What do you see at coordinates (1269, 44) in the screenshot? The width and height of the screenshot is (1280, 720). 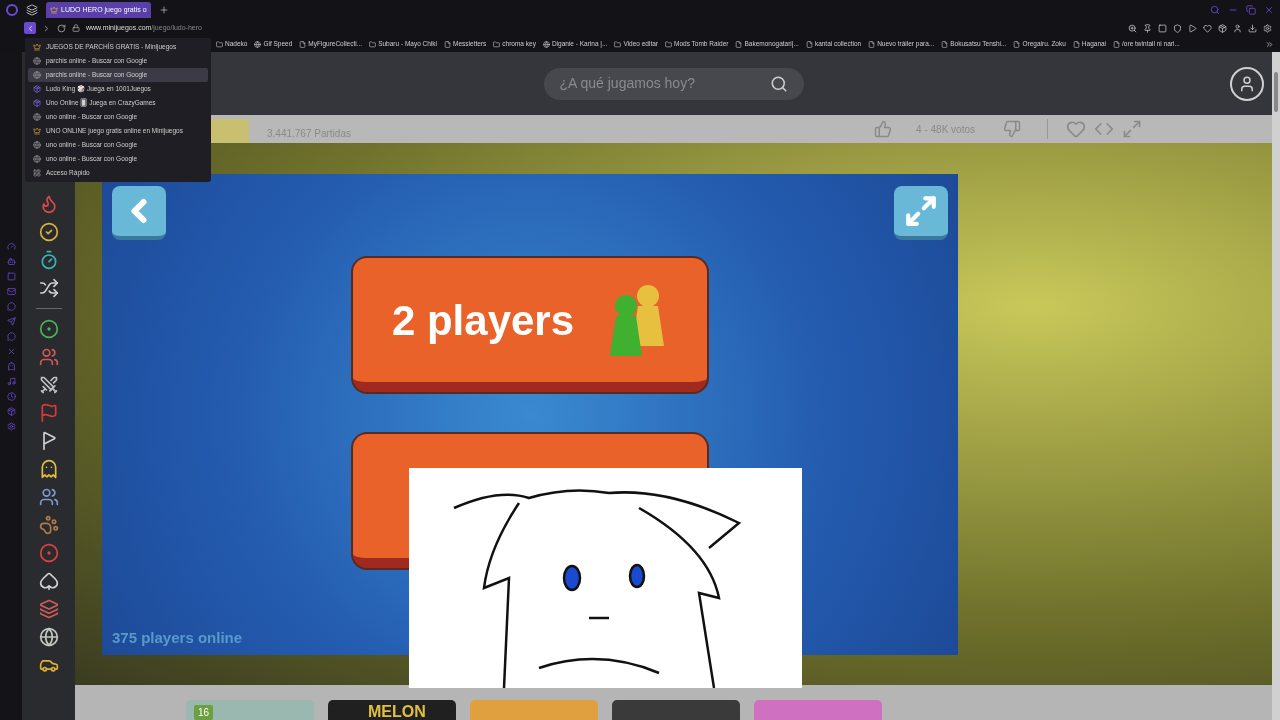 I see `more-bookmarks-icon` at bounding box center [1269, 44].